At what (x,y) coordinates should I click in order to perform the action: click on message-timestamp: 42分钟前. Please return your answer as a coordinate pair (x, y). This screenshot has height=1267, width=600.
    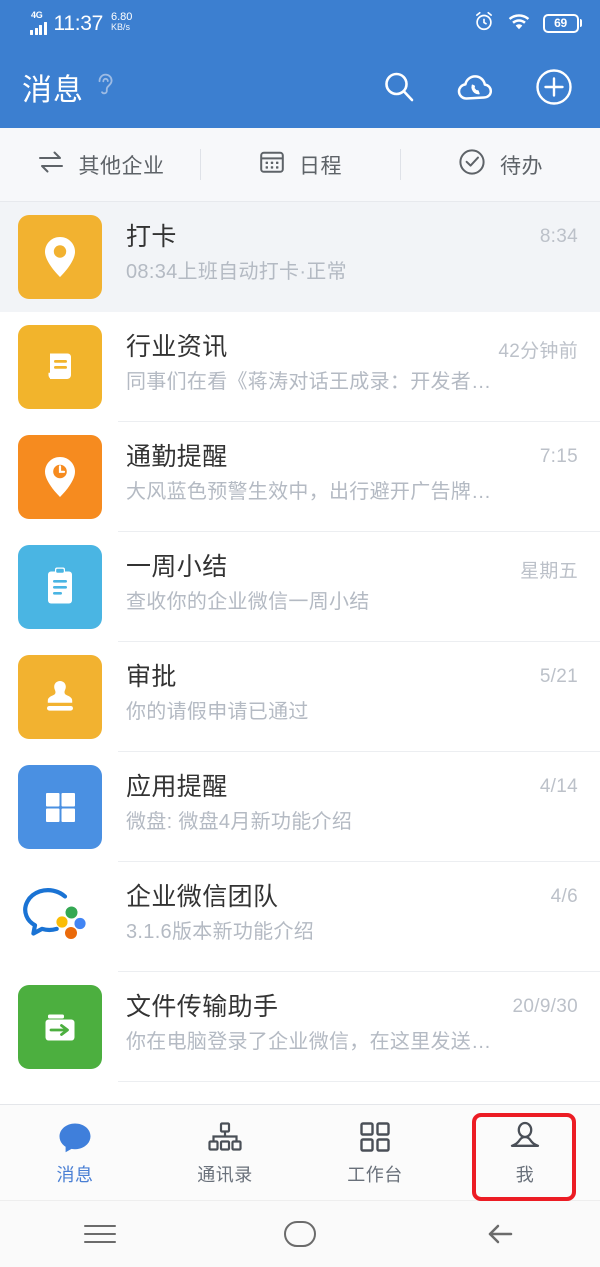
    Looking at the image, I should click on (538, 351).